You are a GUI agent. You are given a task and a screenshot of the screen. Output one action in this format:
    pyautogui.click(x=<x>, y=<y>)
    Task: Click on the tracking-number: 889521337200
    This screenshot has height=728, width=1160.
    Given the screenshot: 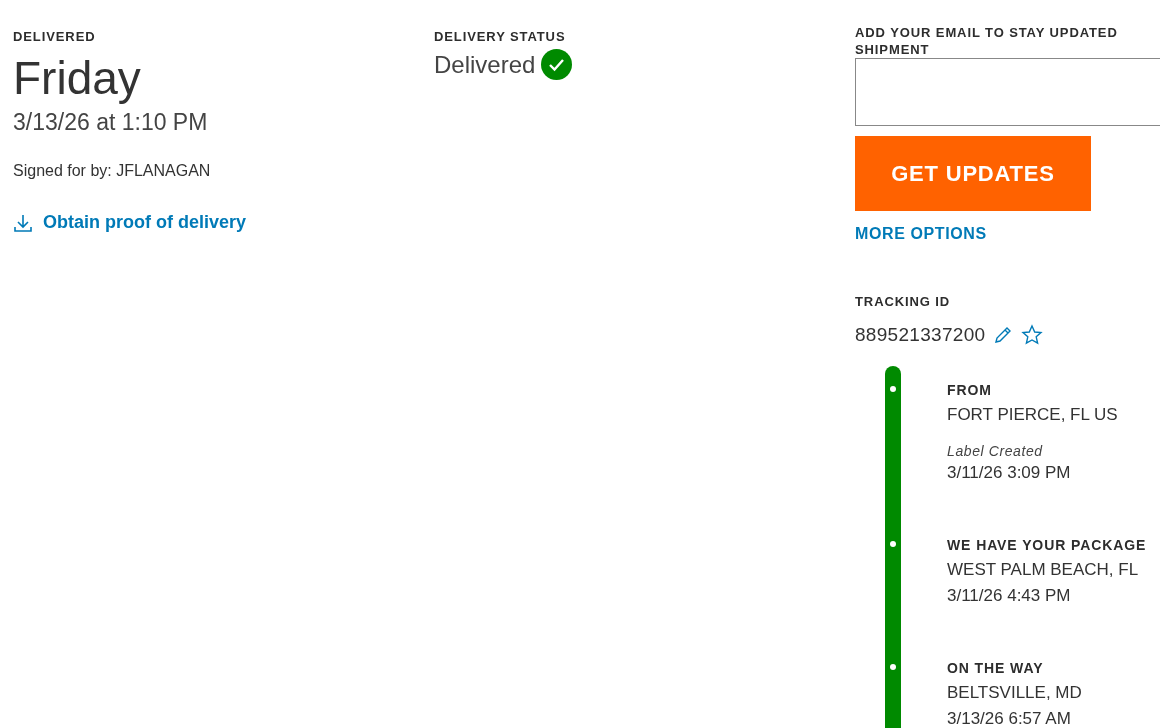 What is the action you would take?
    pyautogui.click(x=920, y=335)
    